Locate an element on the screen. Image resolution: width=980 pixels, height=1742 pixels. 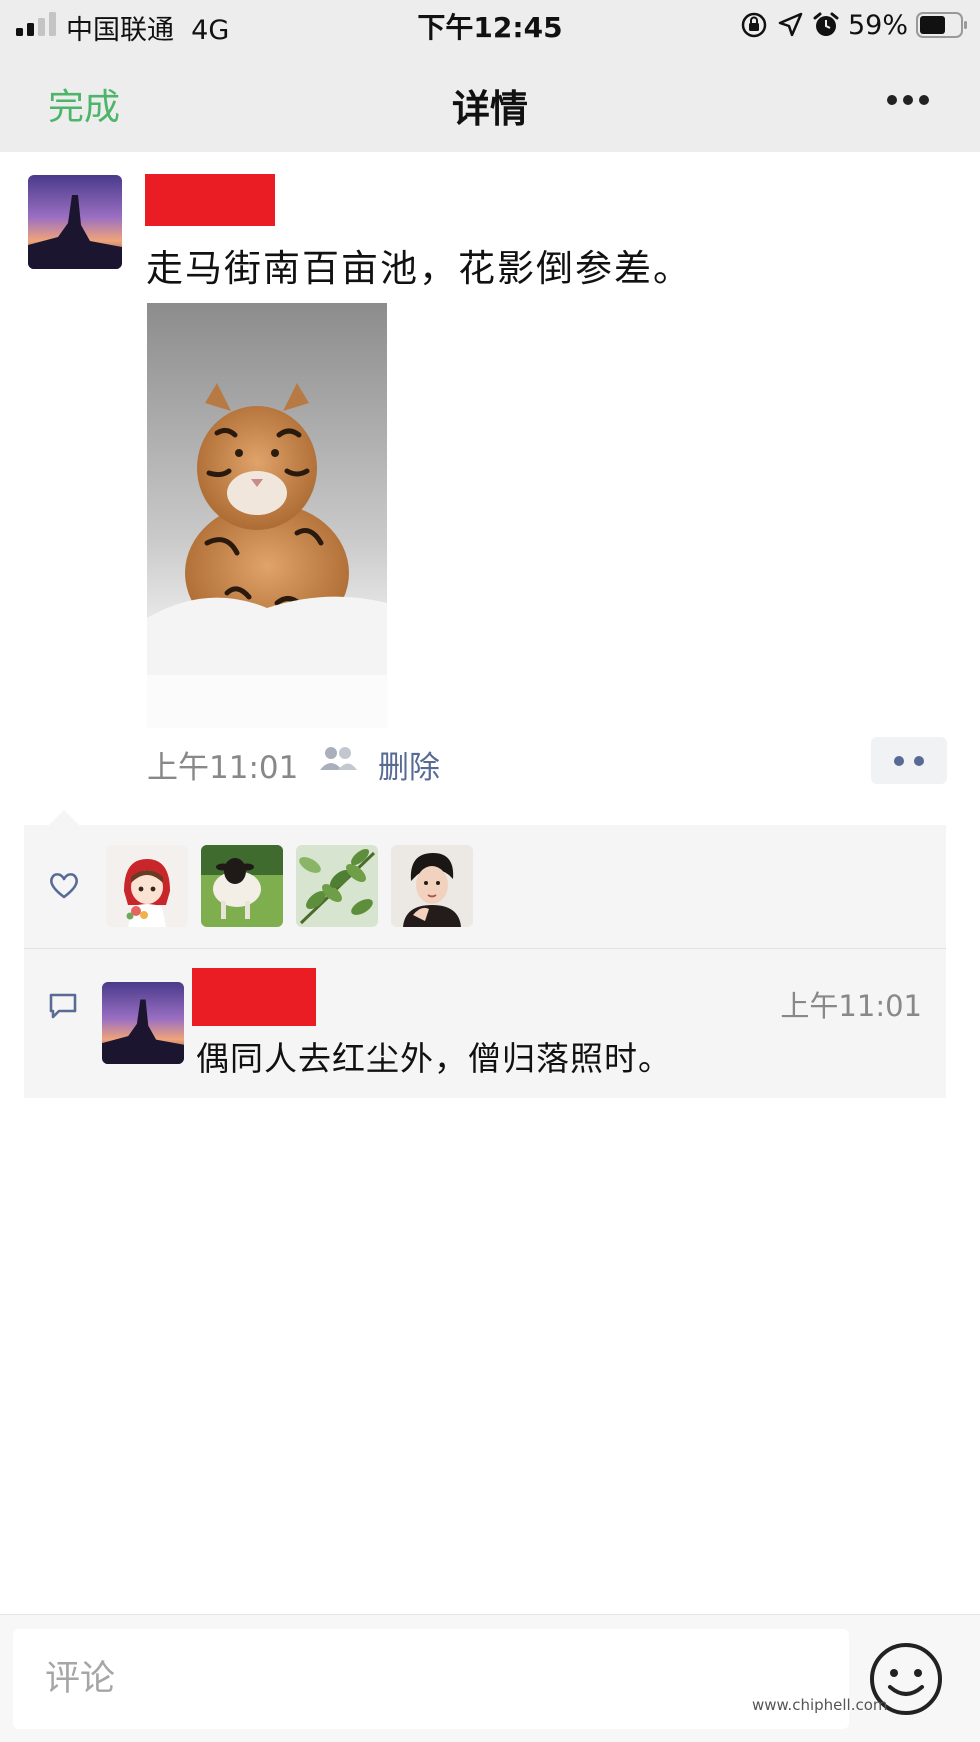
post-timestamp: 上午11:01 is located at coordinates (223, 768).